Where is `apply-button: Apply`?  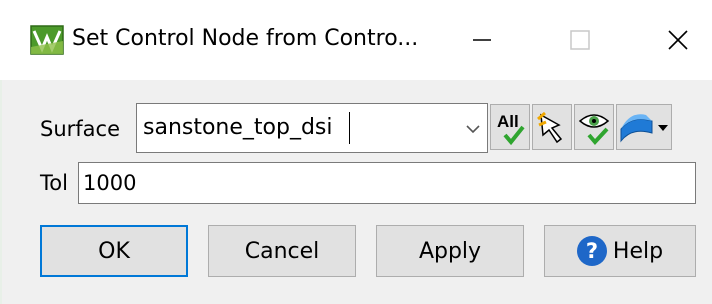 apply-button: Apply is located at coordinates (450, 251).